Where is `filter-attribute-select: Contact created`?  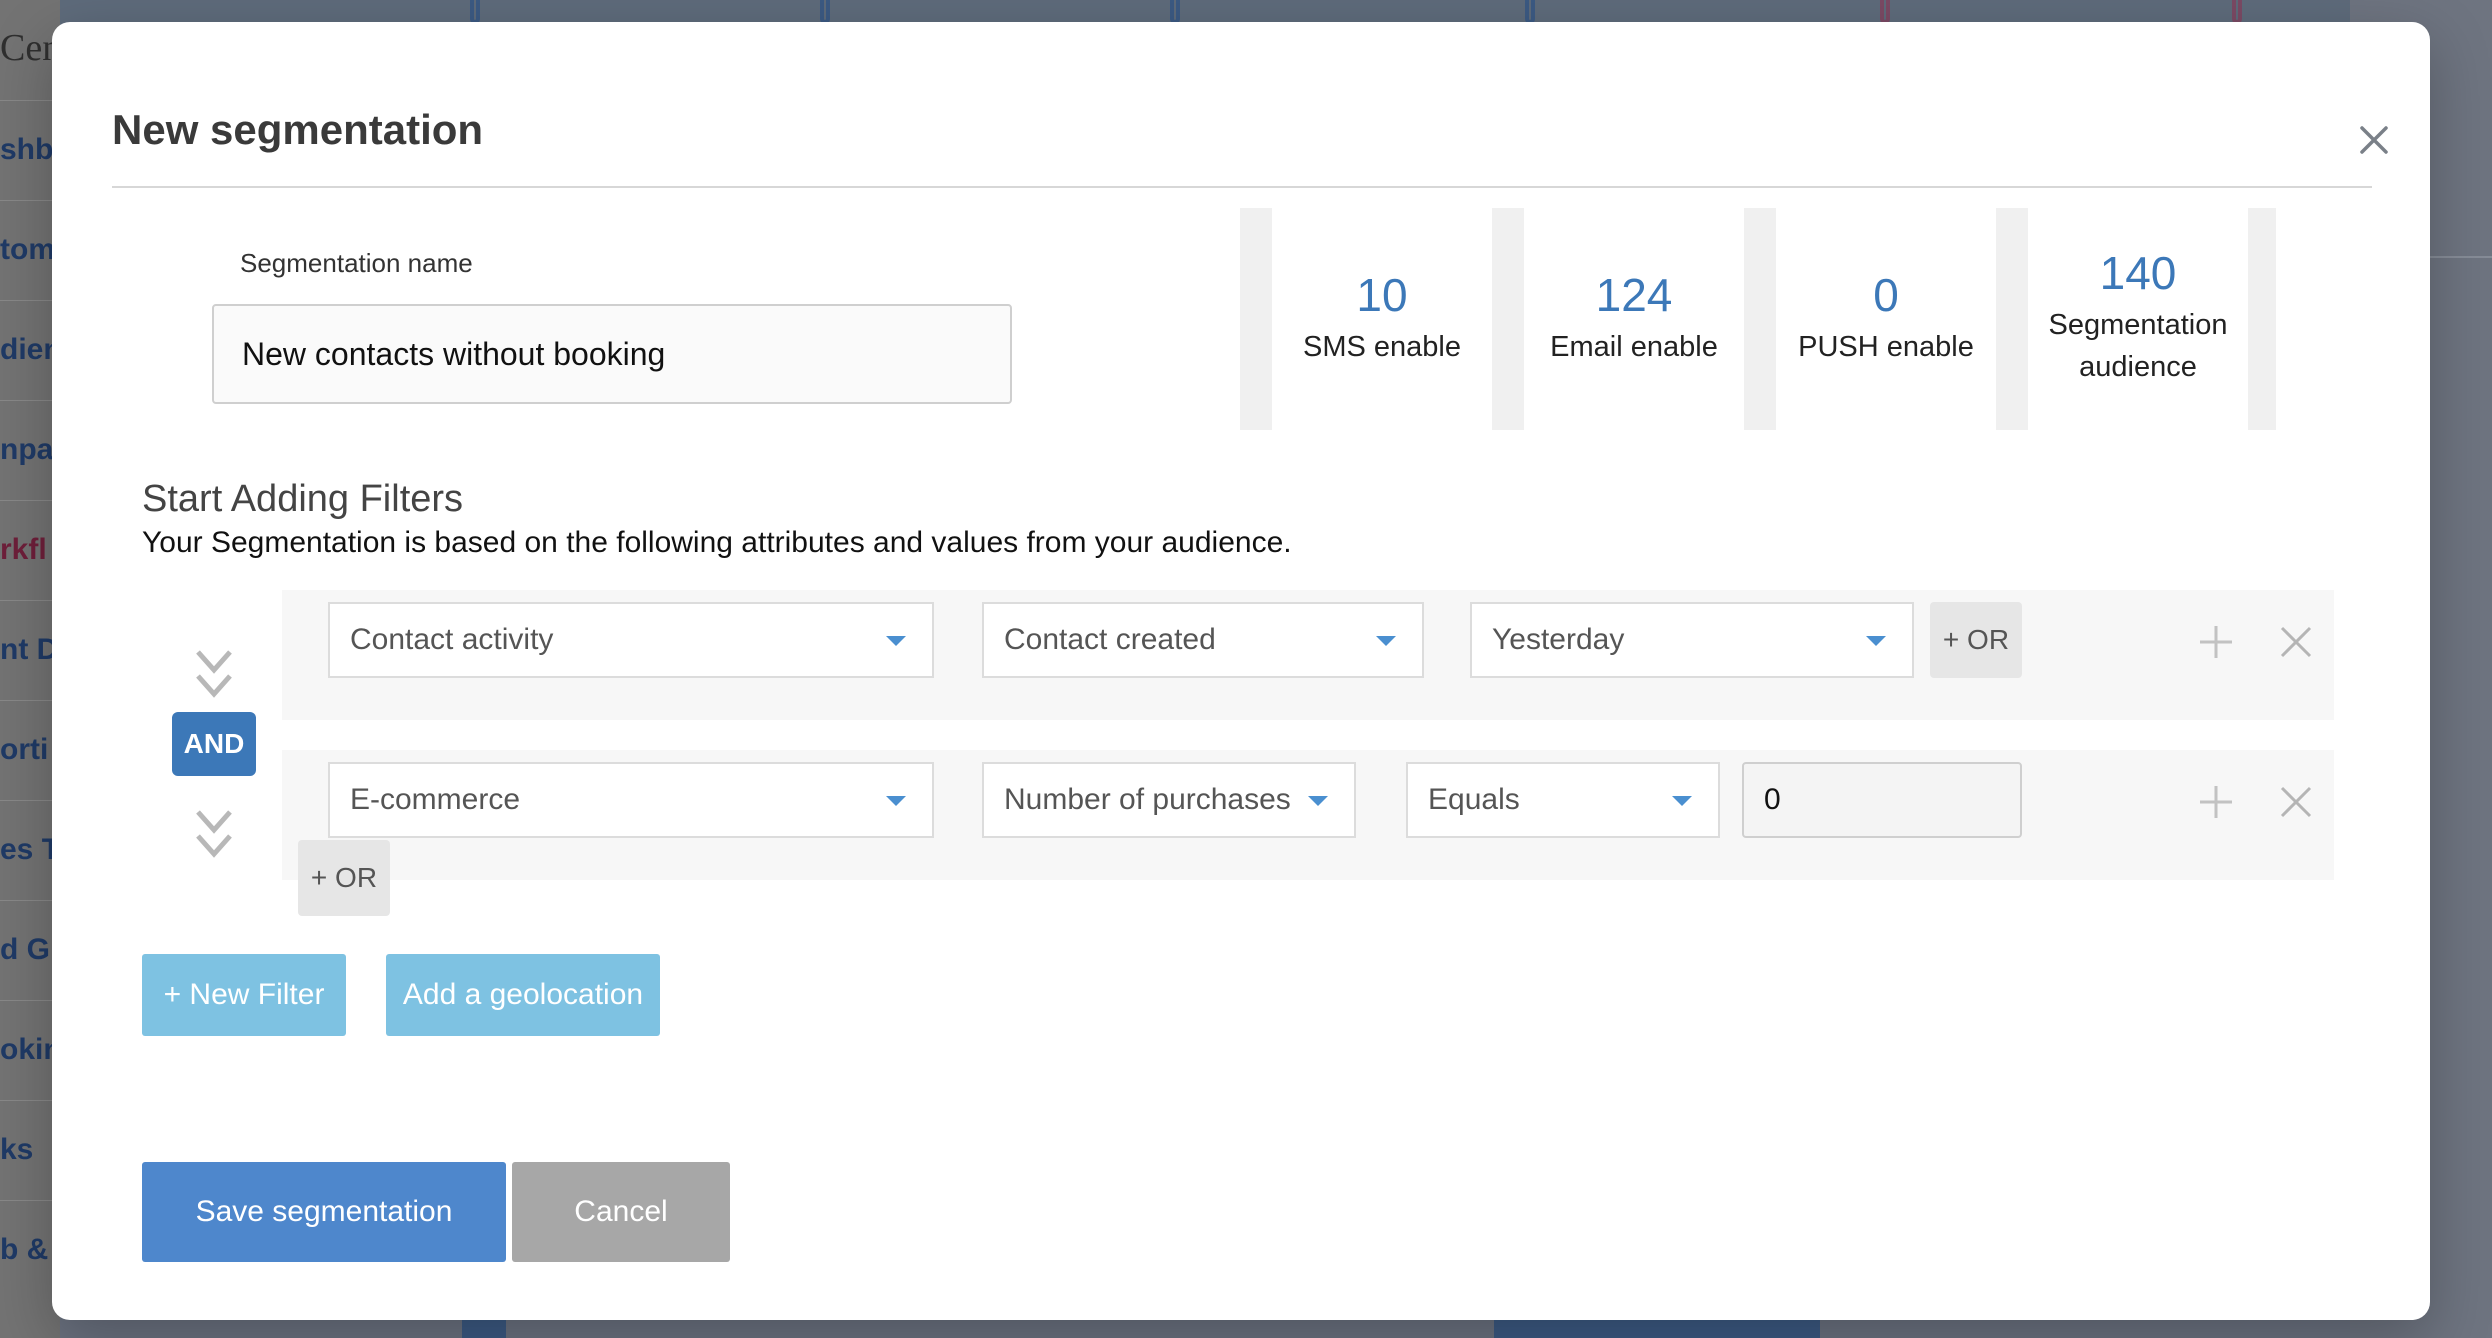
filter-attribute-select: Contact created is located at coordinates (1203, 640).